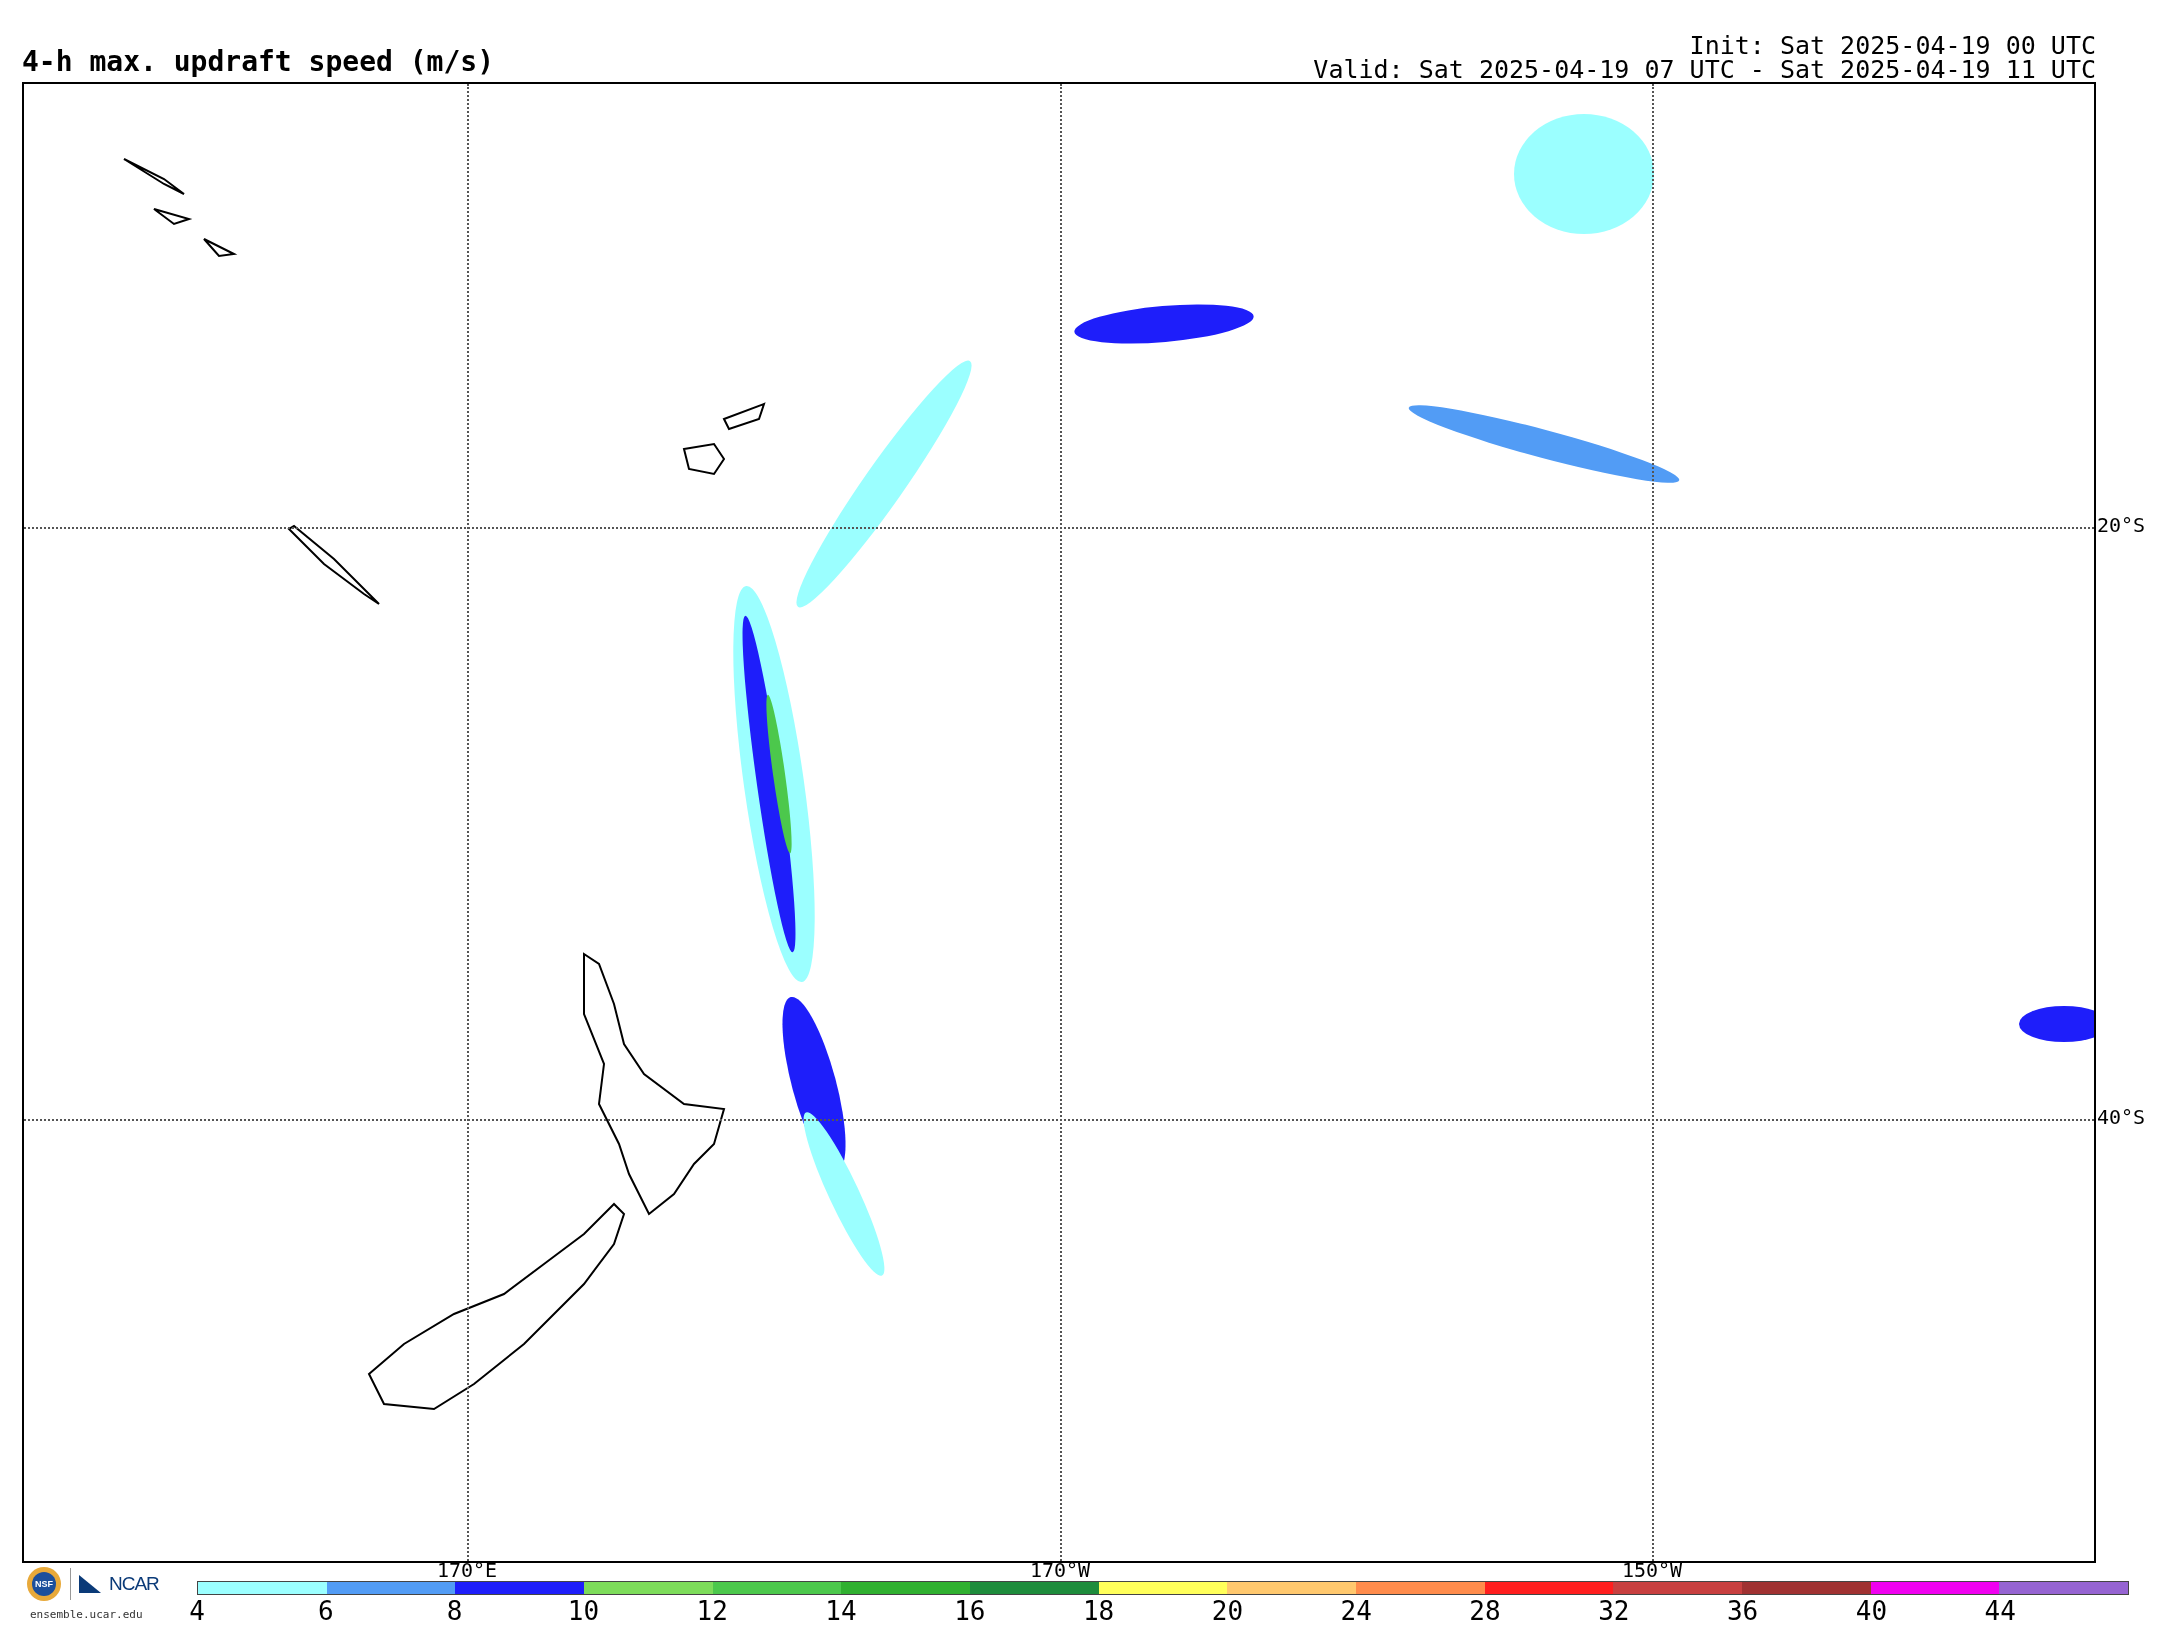 The width and height of the screenshot is (2160, 1626). What do you see at coordinates (258, 62) in the screenshot?
I see `chart-title: 4-h max. updraft speed (m/s)` at bounding box center [258, 62].